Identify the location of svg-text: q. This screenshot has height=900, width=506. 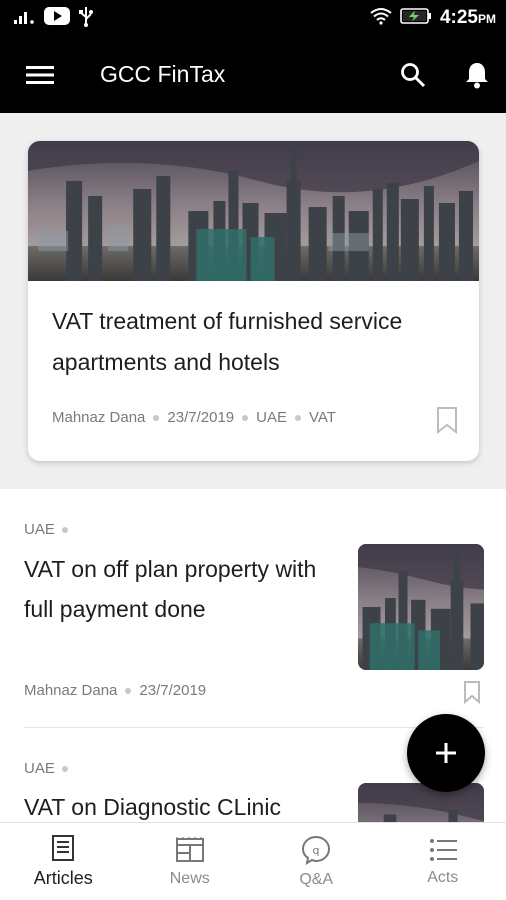
(316, 850).